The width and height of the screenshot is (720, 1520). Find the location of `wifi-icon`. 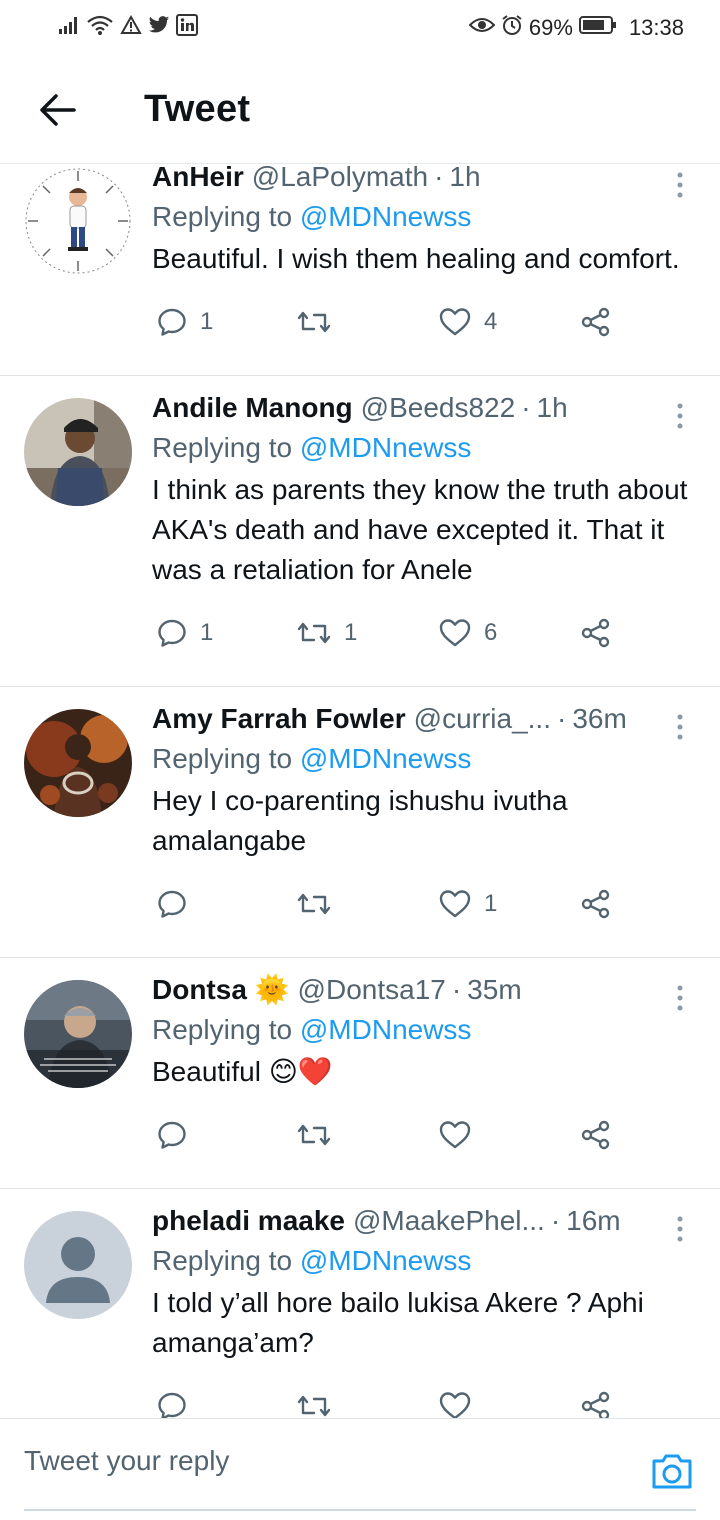

wifi-icon is located at coordinates (100, 27).